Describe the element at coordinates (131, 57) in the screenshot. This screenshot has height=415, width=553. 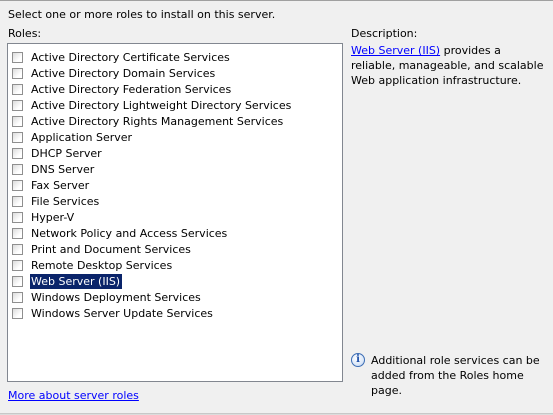
I see `role-label: Active Directory Certificate Services` at that location.